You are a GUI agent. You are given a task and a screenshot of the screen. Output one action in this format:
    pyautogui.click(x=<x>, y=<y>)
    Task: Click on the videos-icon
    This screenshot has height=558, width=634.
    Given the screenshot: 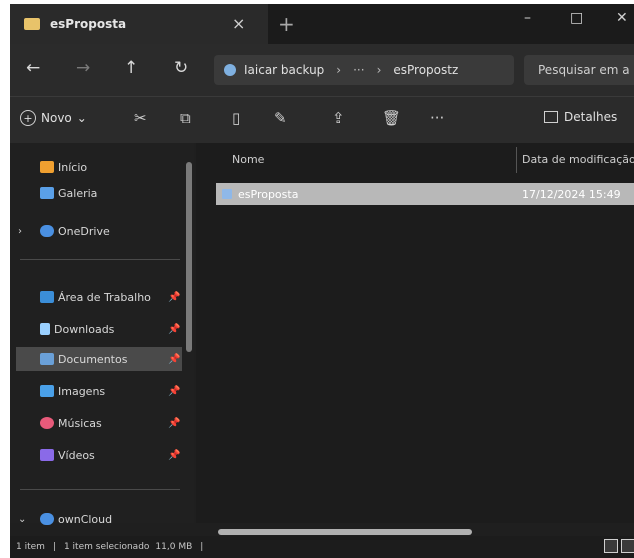 What is the action you would take?
    pyautogui.click(x=47, y=455)
    